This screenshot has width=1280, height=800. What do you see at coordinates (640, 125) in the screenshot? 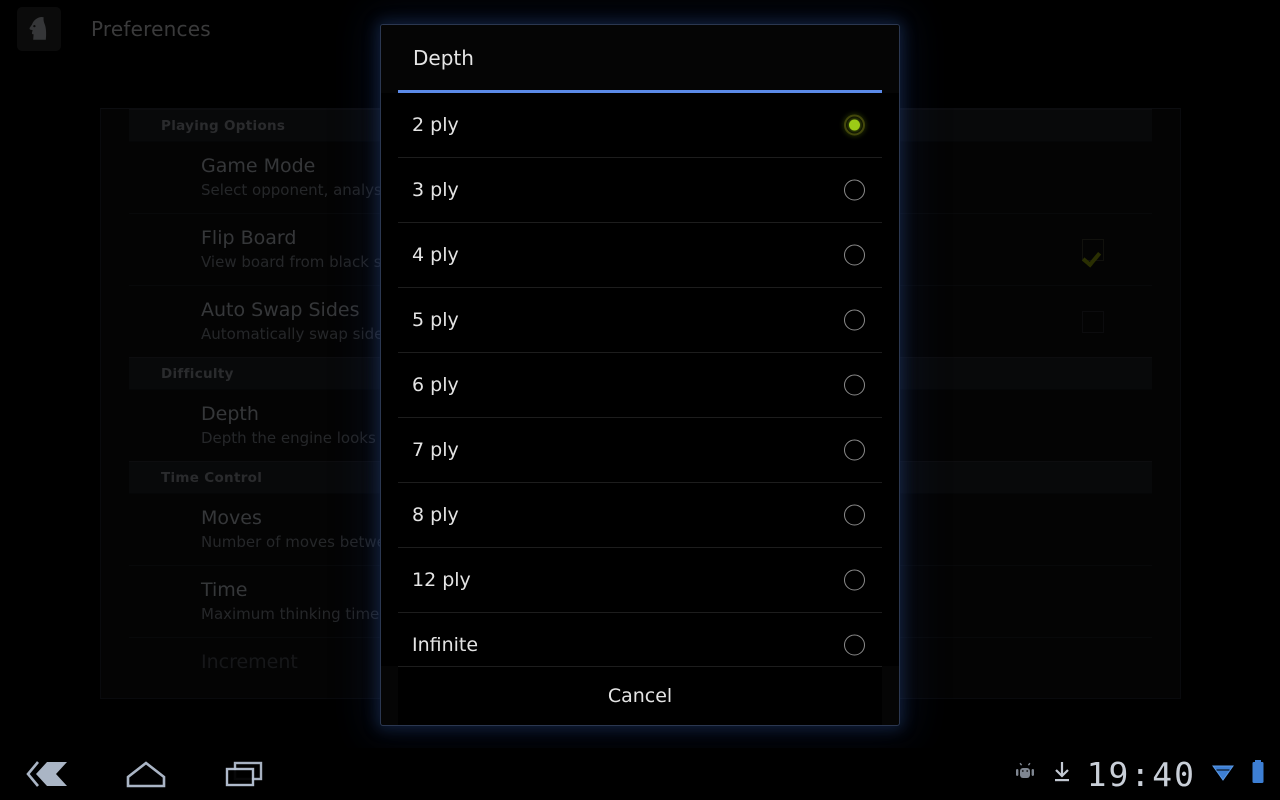
I see `option-row-2-ply: 2 ply` at bounding box center [640, 125].